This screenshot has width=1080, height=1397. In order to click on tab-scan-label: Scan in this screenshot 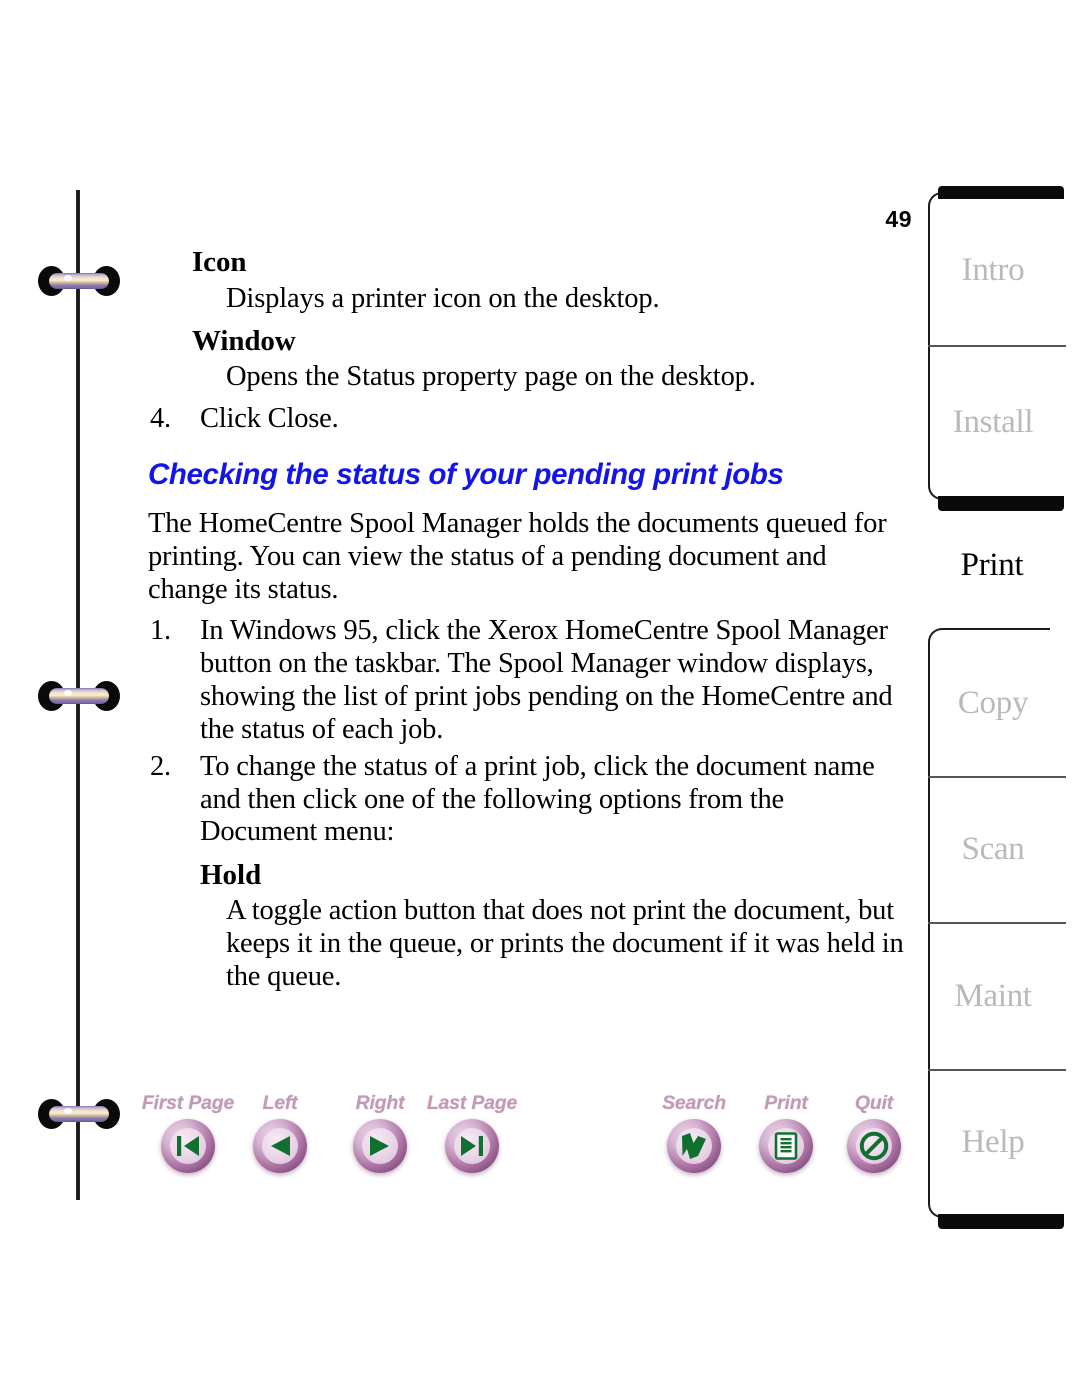, I will do `click(993, 849)`.